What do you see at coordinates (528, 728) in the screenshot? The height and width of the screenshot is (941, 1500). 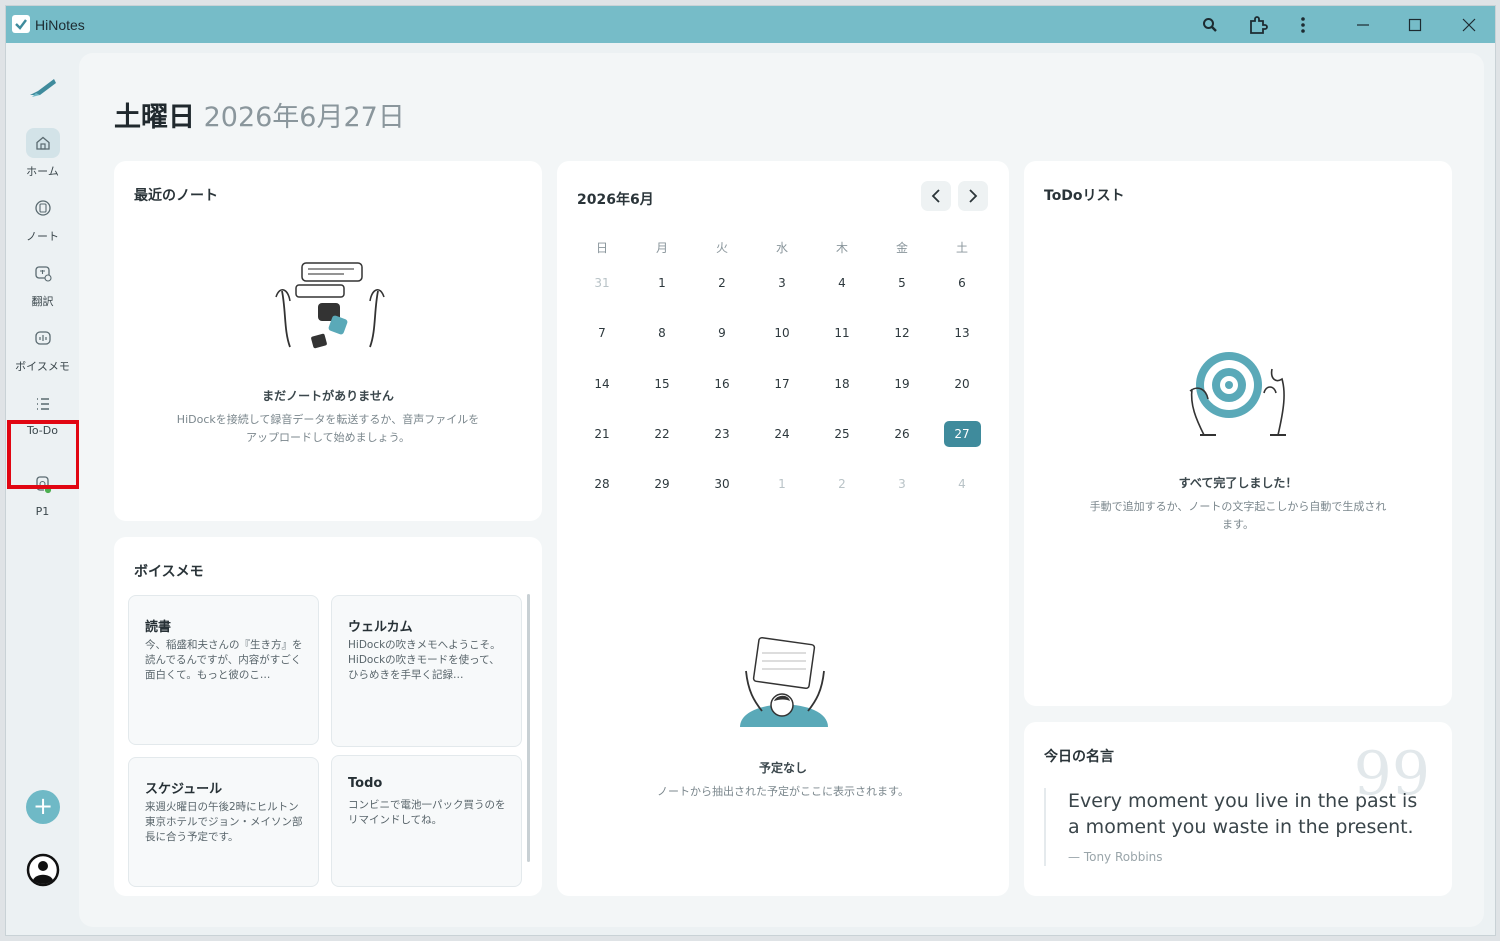 I see `voice-memo-scrollbar` at bounding box center [528, 728].